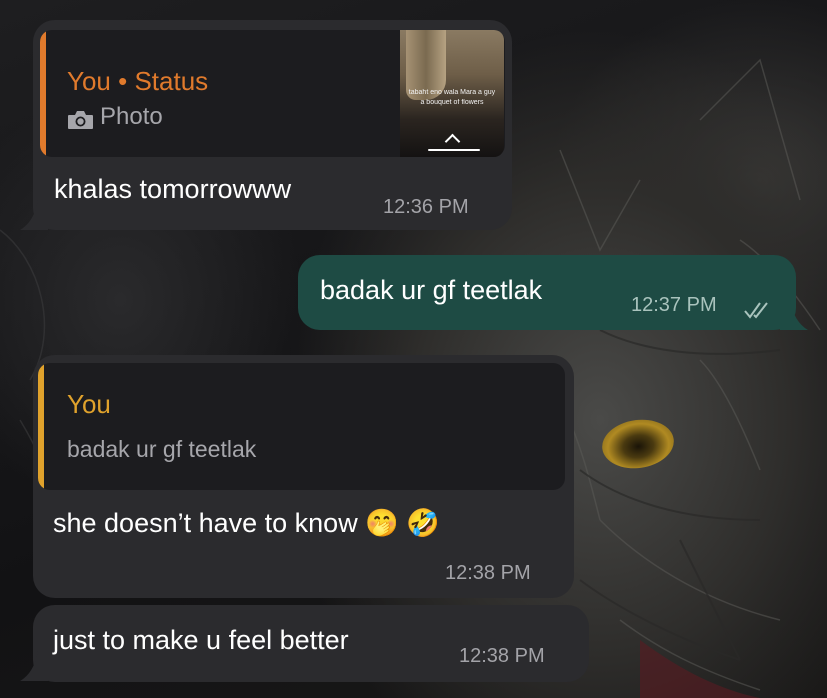 The image size is (827, 698). I want to click on chevron-up-icon, so click(452, 141).